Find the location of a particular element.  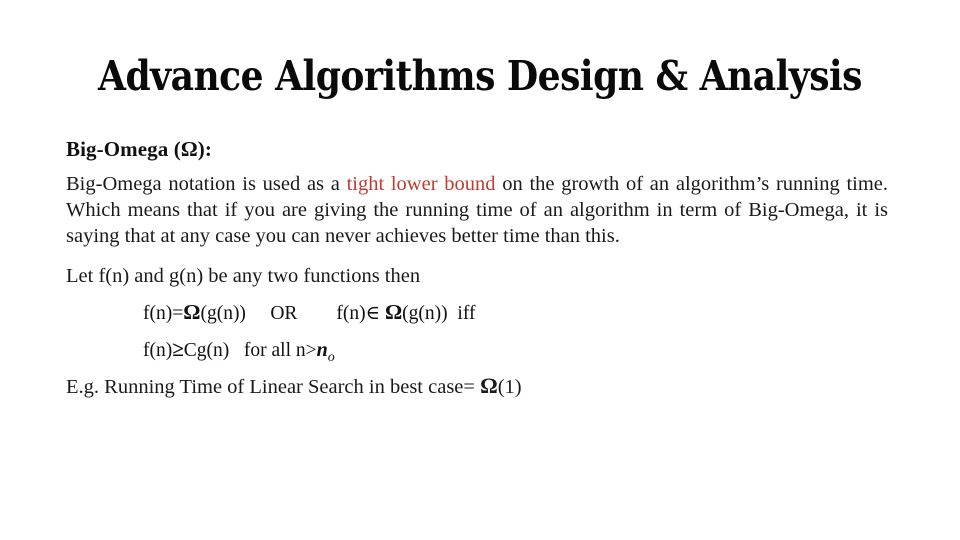

highlighted-phrase-tight-lower-bound: tight lower bound is located at coordinates (421, 184).